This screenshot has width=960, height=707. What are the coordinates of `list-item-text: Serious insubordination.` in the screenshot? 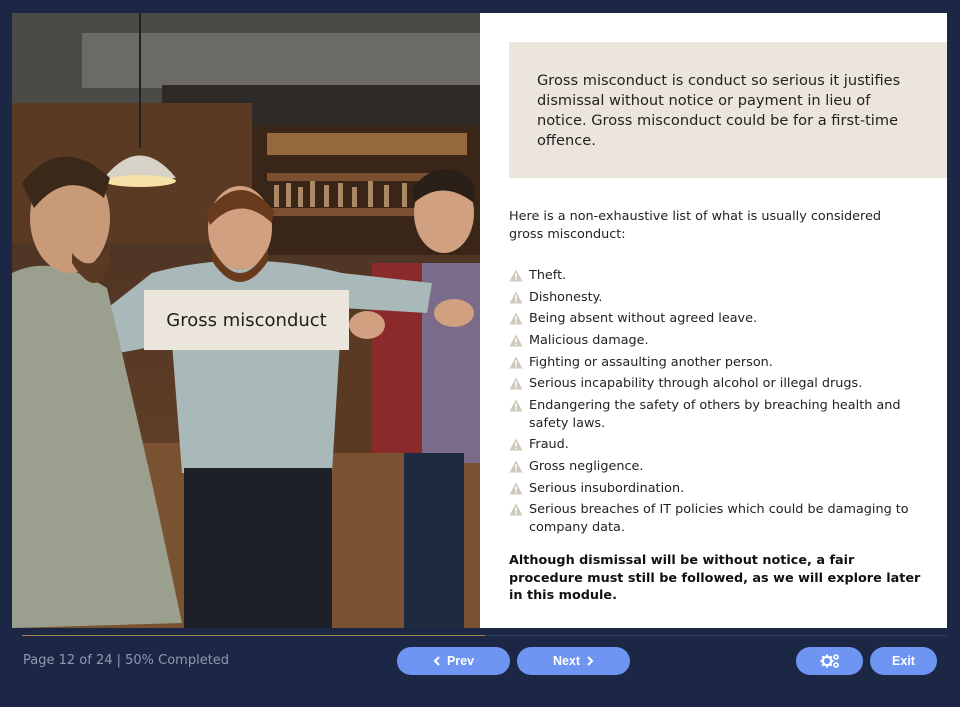 It's located at (607, 488).